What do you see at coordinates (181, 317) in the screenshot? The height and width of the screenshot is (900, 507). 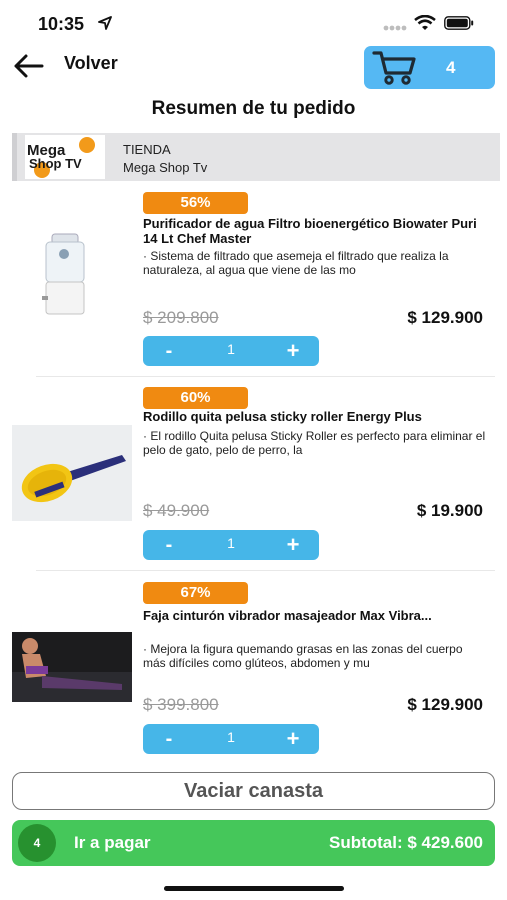 I see `original-price: $ 209.800` at bounding box center [181, 317].